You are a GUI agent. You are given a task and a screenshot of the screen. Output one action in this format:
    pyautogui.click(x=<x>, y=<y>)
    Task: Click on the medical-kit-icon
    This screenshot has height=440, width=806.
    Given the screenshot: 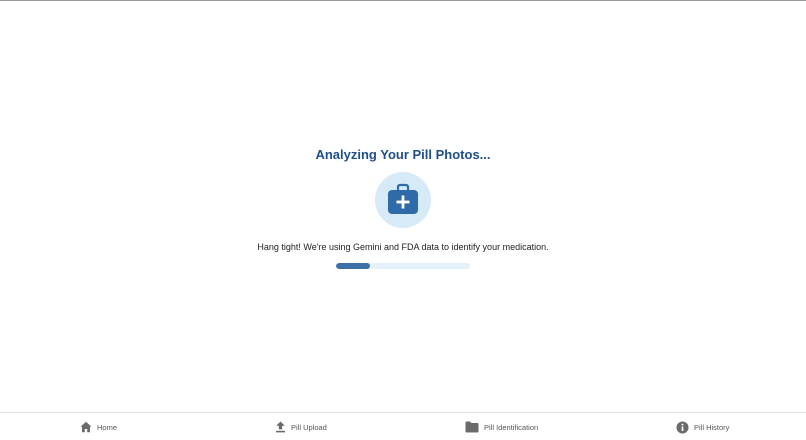 What is the action you would take?
    pyautogui.click(x=403, y=198)
    